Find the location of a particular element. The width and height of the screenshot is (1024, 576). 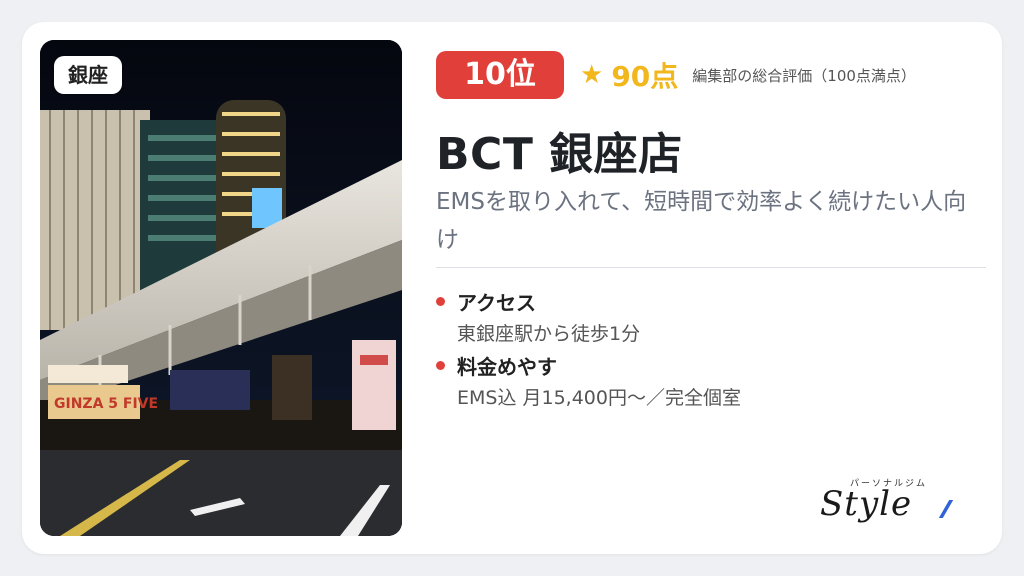

divider is located at coordinates (711, 267).